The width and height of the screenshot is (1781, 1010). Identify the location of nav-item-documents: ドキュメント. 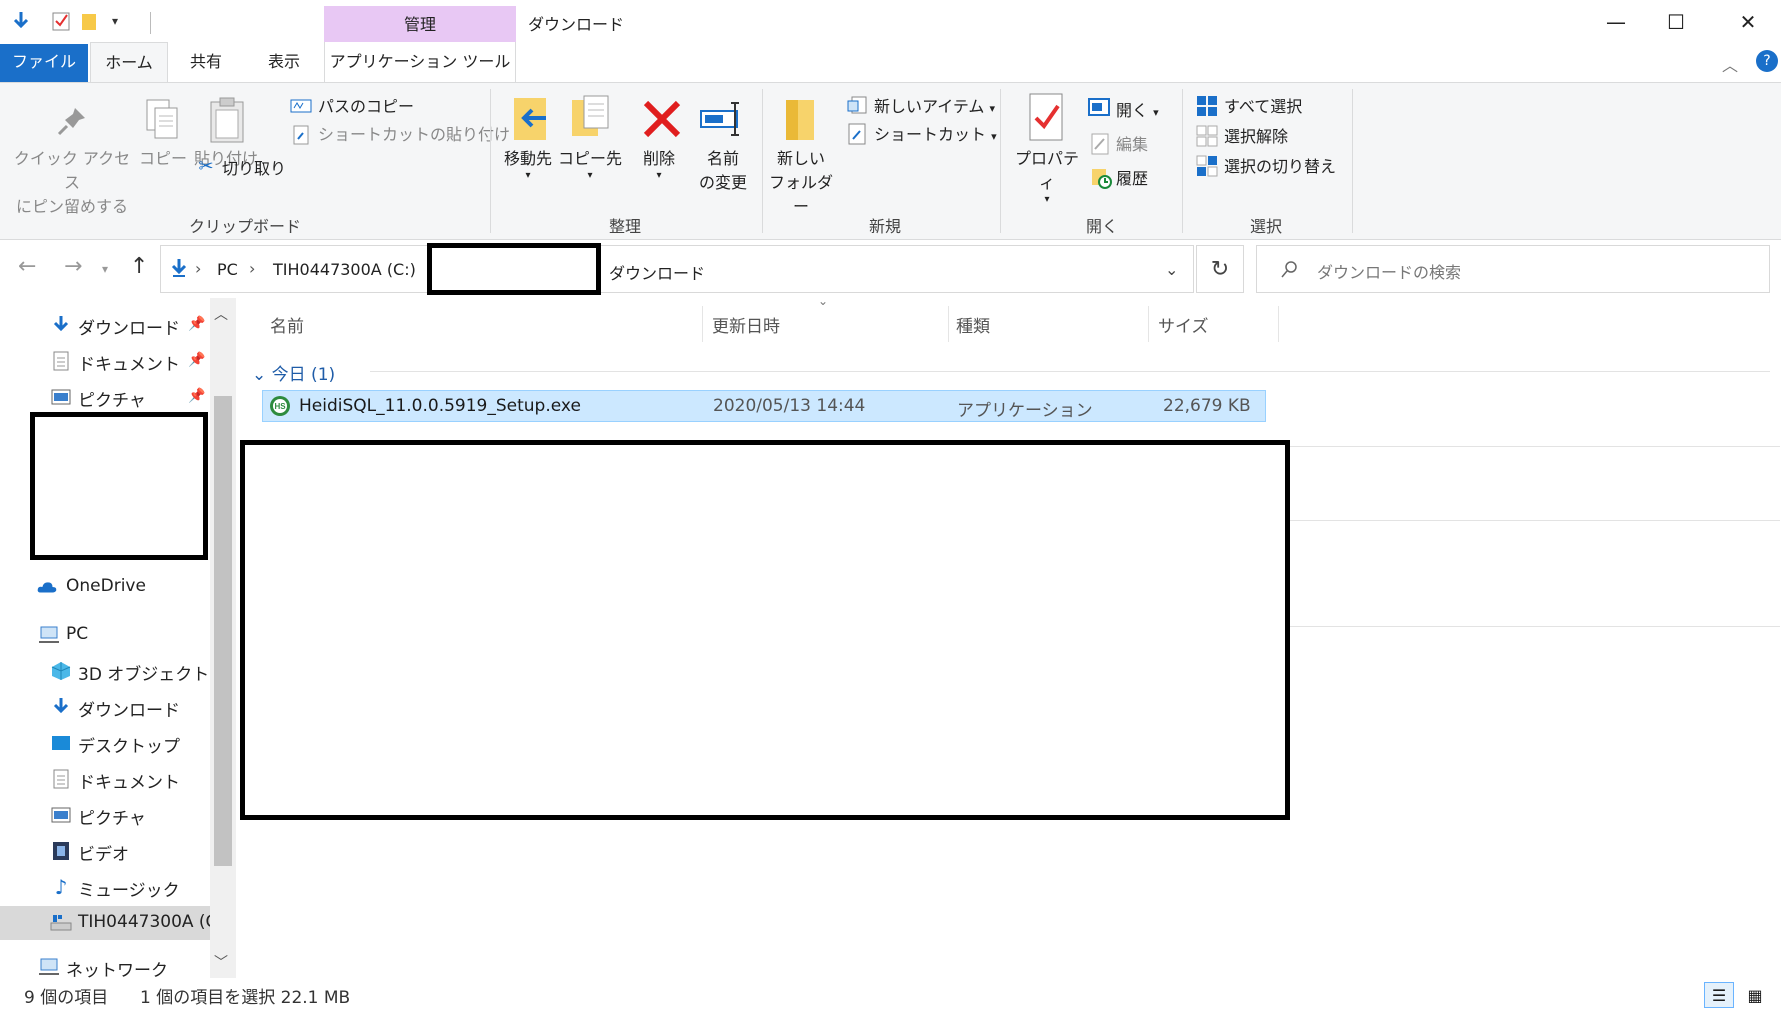
(105, 779).